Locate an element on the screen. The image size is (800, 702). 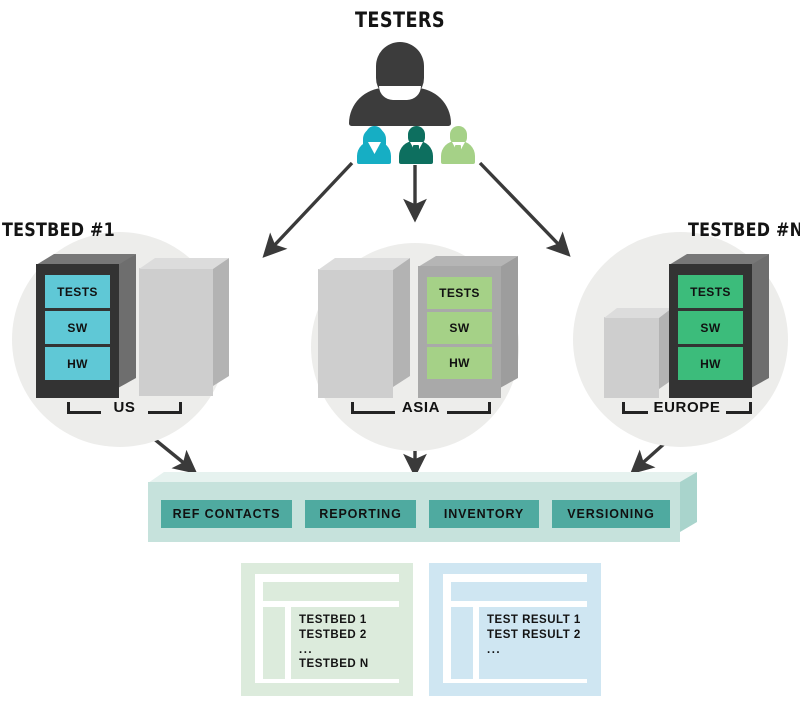
testbeds-panel: TESTBED 1 TESTBED 2 ... TESTBED N is located at coordinates (327, 629).